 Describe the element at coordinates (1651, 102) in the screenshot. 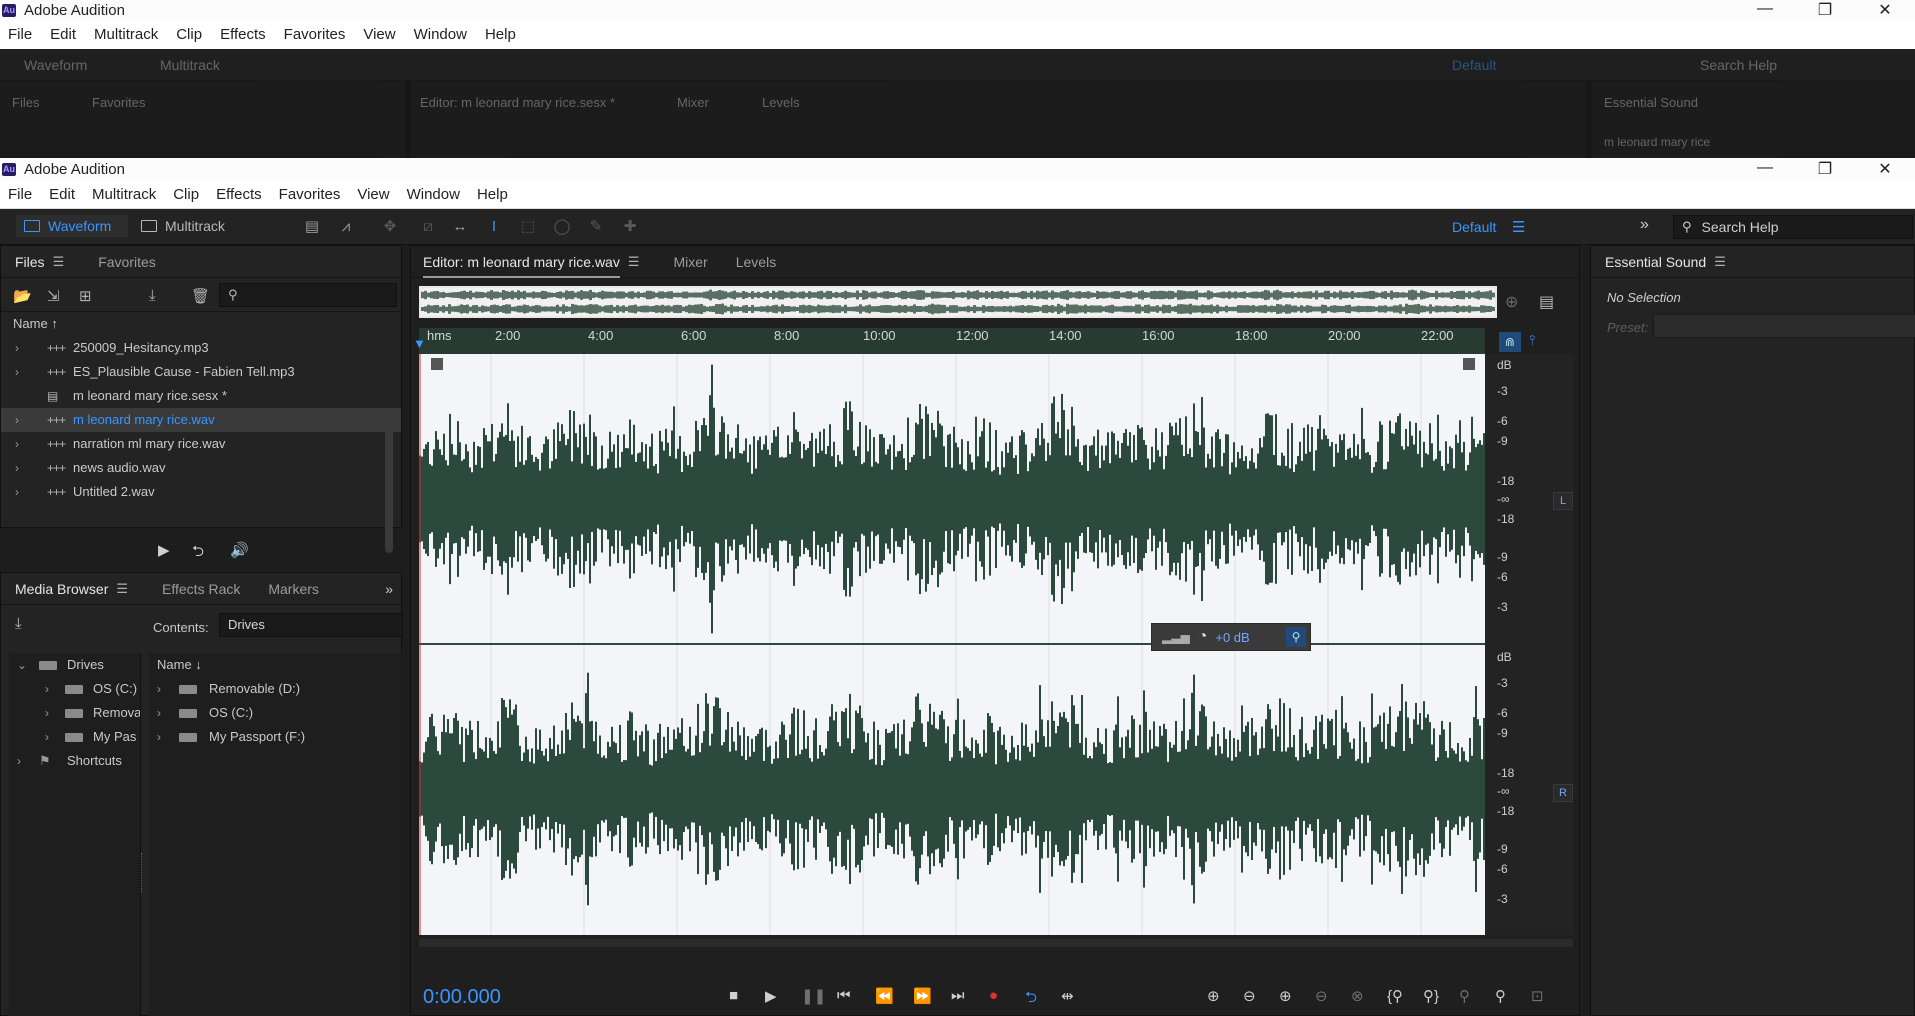

I see `bg-essential-tab: Essential Sound` at that location.